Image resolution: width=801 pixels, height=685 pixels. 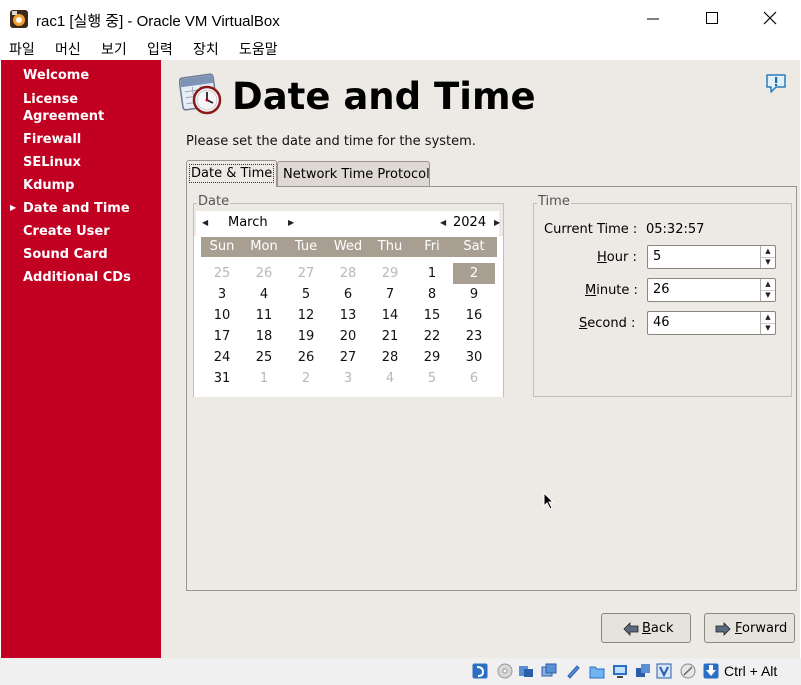 I want to click on vm-menu-bar: 파일 머신 보기 입력 장치 도움말, so click(x=400, y=49).